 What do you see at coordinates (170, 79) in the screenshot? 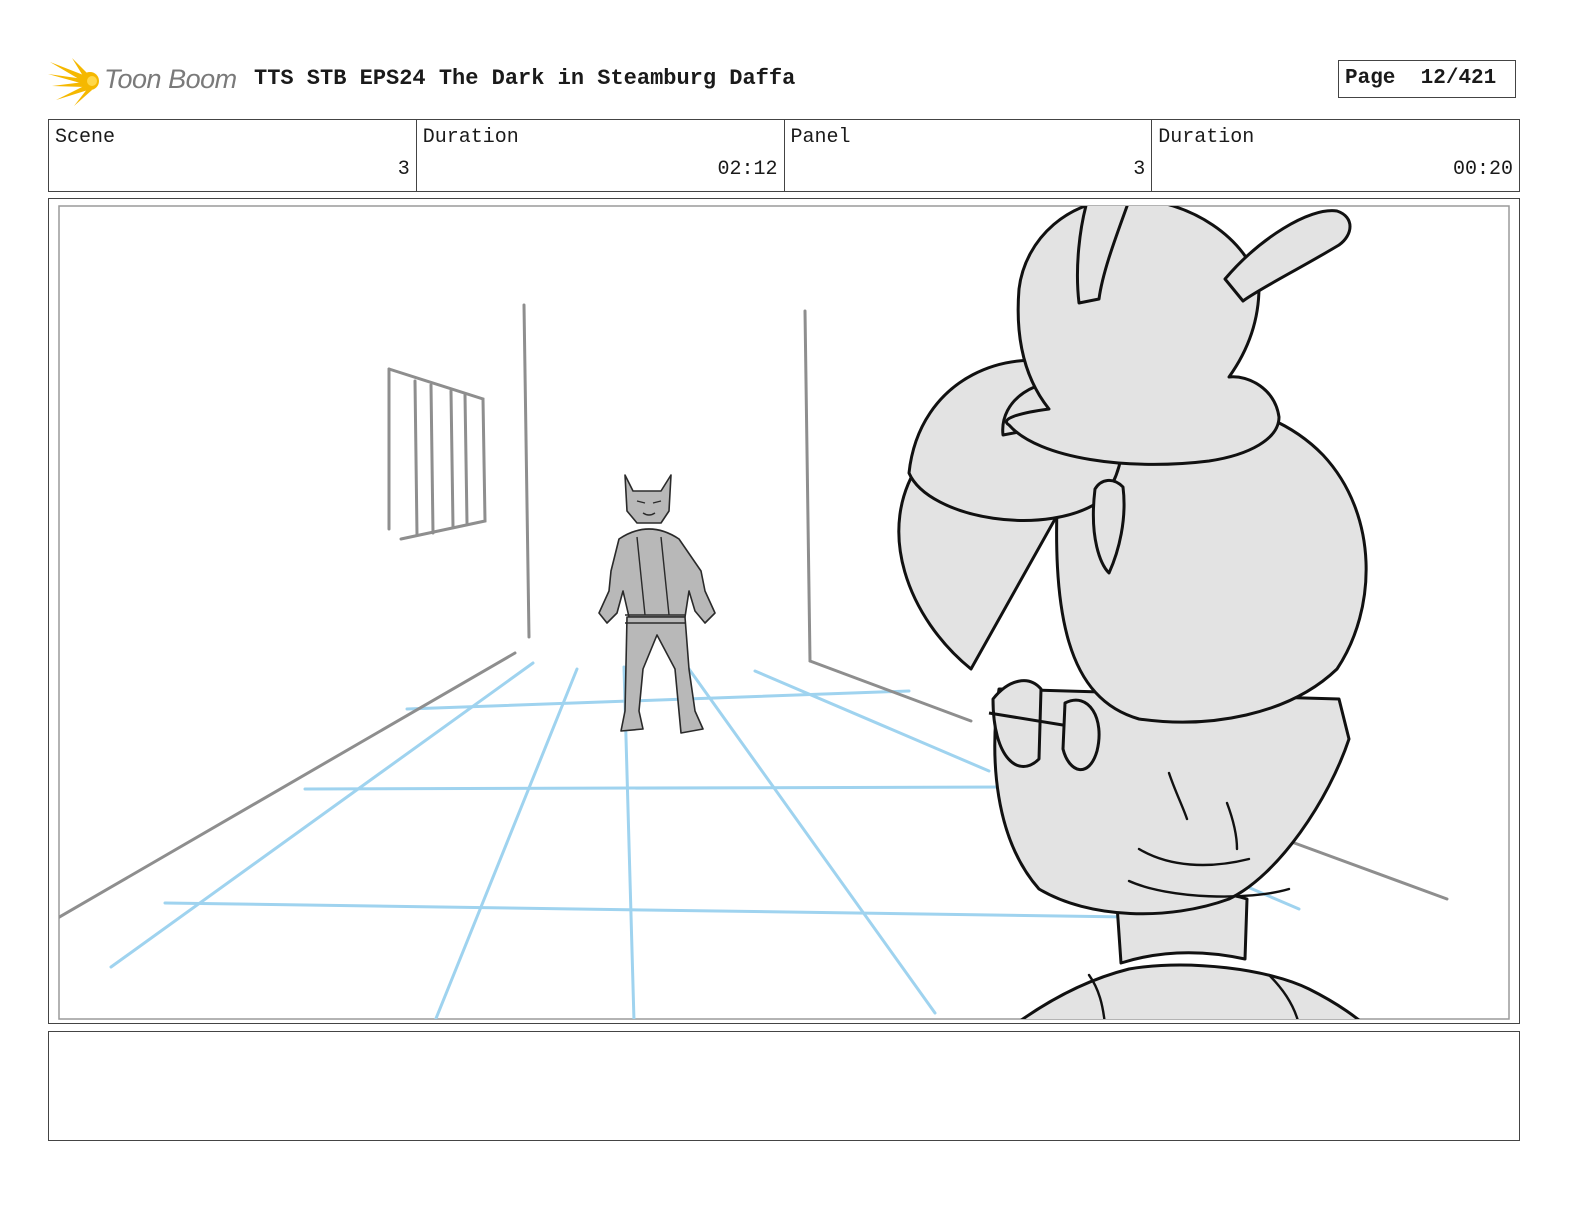
I see `logo-text: Toon Boom` at bounding box center [170, 79].